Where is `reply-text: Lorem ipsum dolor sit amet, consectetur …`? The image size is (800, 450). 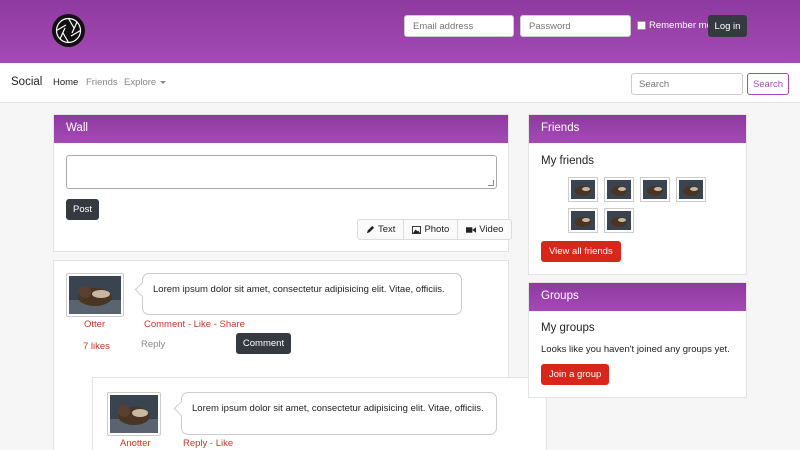
reply-text: Lorem ipsum dolor sit amet, consectetur … is located at coordinates (338, 408).